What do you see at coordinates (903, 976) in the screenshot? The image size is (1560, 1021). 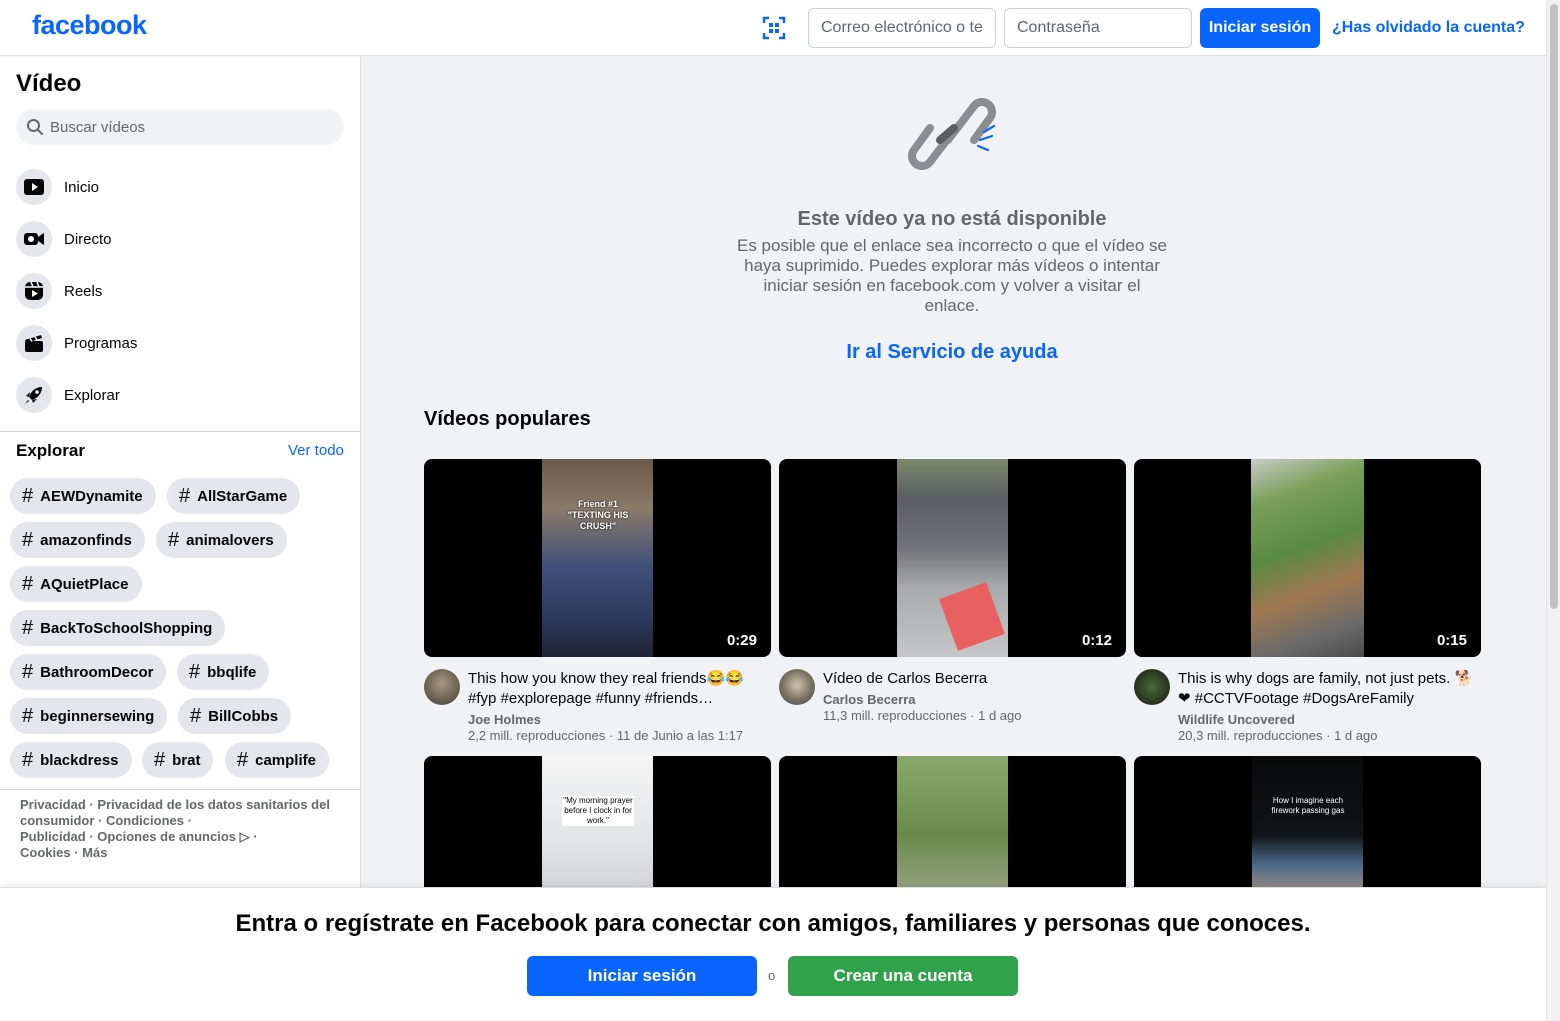 I see `create-account-button: Crear una cuenta` at bounding box center [903, 976].